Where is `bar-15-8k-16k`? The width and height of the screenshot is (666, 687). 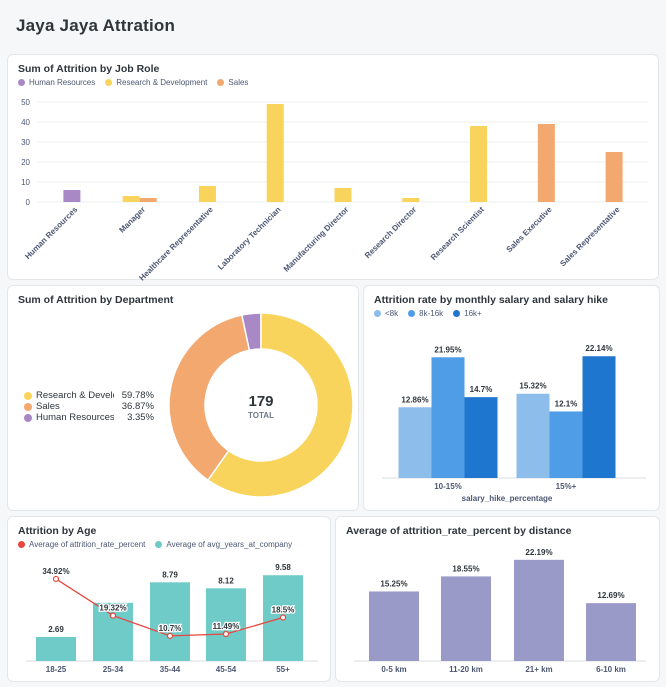 bar-15-8k-16k is located at coordinates (566, 444).